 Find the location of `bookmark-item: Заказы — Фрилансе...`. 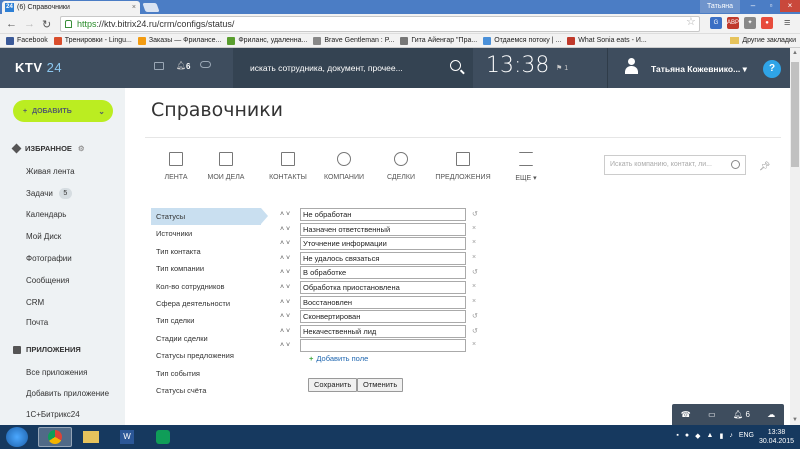

bookmark-item: Заказы — Фрилансе... is located at coordinates (179, 40).